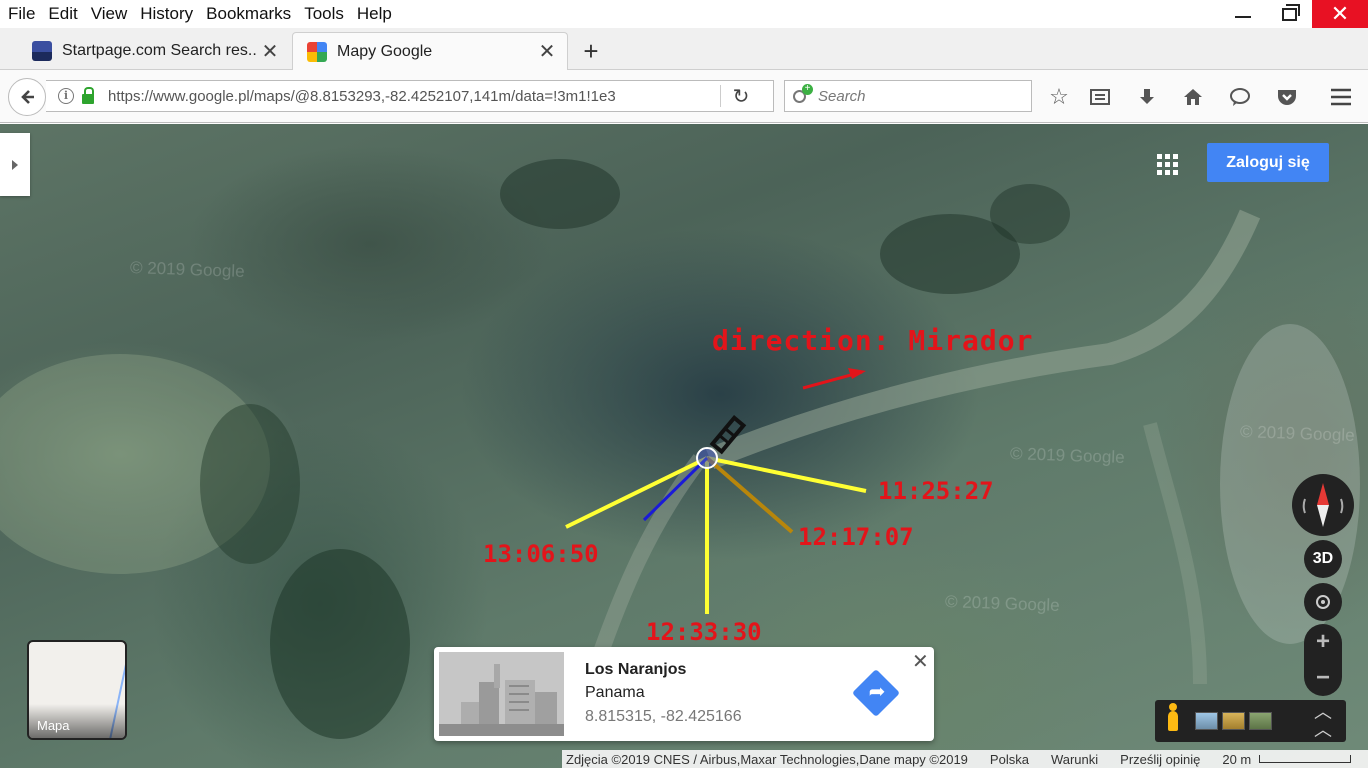 Image resolution: width=1368 pixels, height=768 pixels. What do you see at coordinates (374, 14) in the screenshot?
I see `menu-help: Help` at bounding box center [374, 14].